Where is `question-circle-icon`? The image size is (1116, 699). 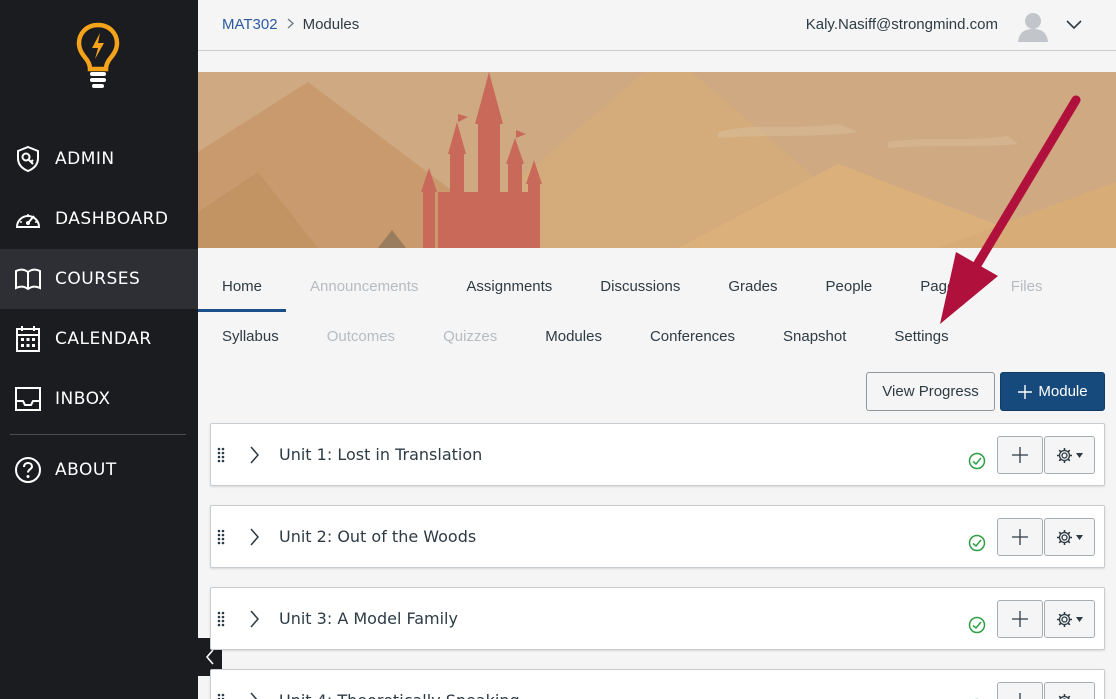 question-circle-icon is located at coordinates (28, 470).